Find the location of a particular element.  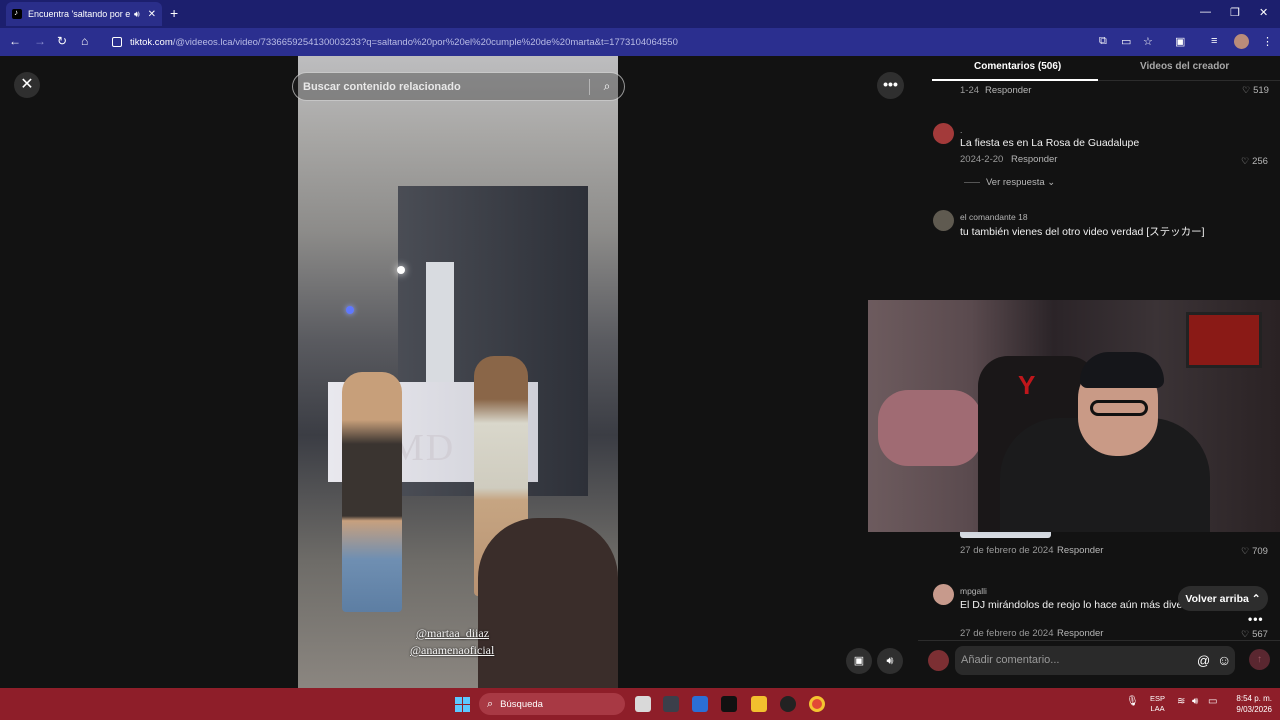

file-explorer-icon is located at coordinates (759, 704).